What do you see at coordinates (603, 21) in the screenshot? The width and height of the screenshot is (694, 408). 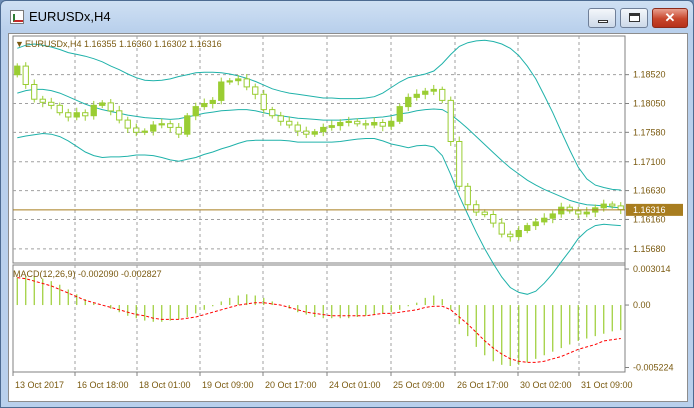 I see `minimize-icon` at bounding box center [603, 21].